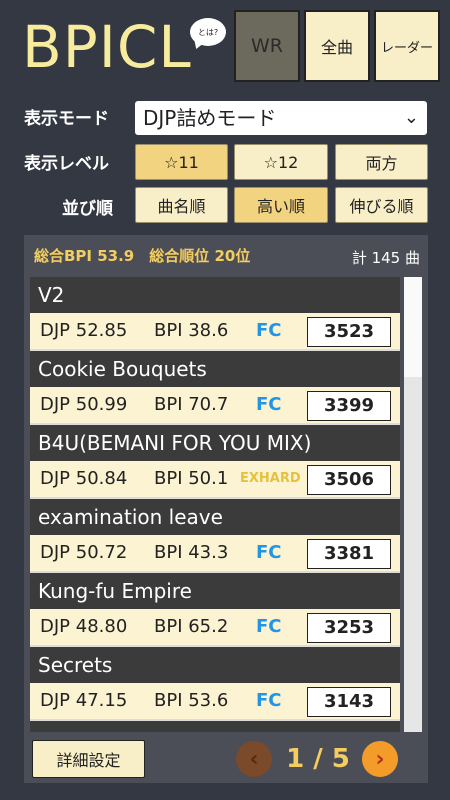  What do you see at coordinates (349, 480) in the screenshot?
I see `score-box: 3506` at bounding box center [349, 480].